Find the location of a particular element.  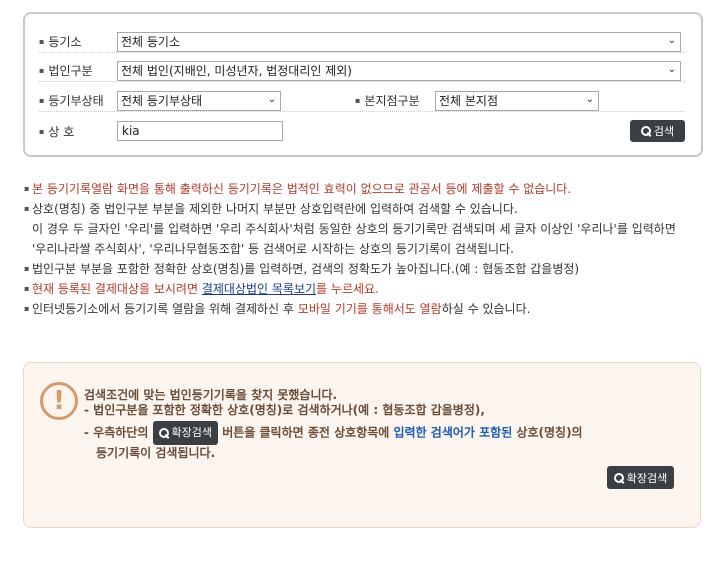

status-select: 전체 등기부상태 ⌄ is located at coordinates (199, 100).